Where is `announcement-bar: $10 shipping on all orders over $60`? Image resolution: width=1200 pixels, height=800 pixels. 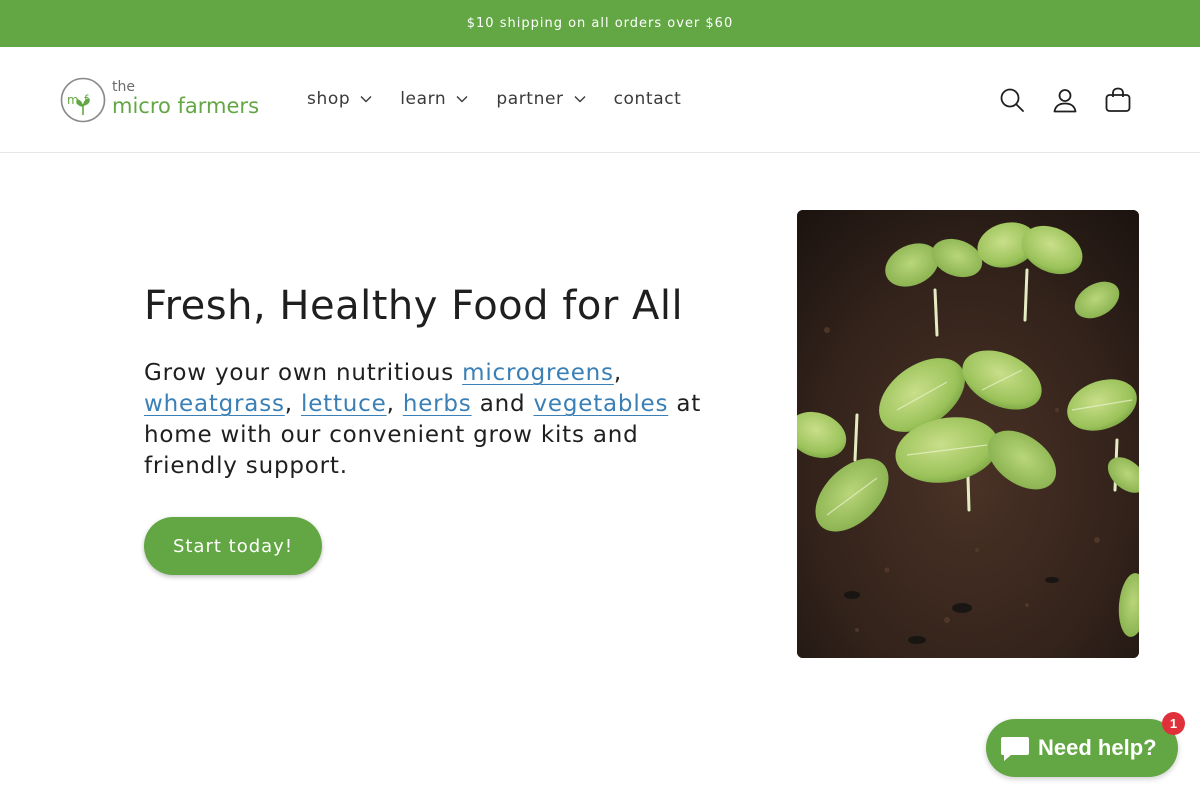 announcement-bar: $10 shipping on all orders over $60 is located at coordinates (600, 23).